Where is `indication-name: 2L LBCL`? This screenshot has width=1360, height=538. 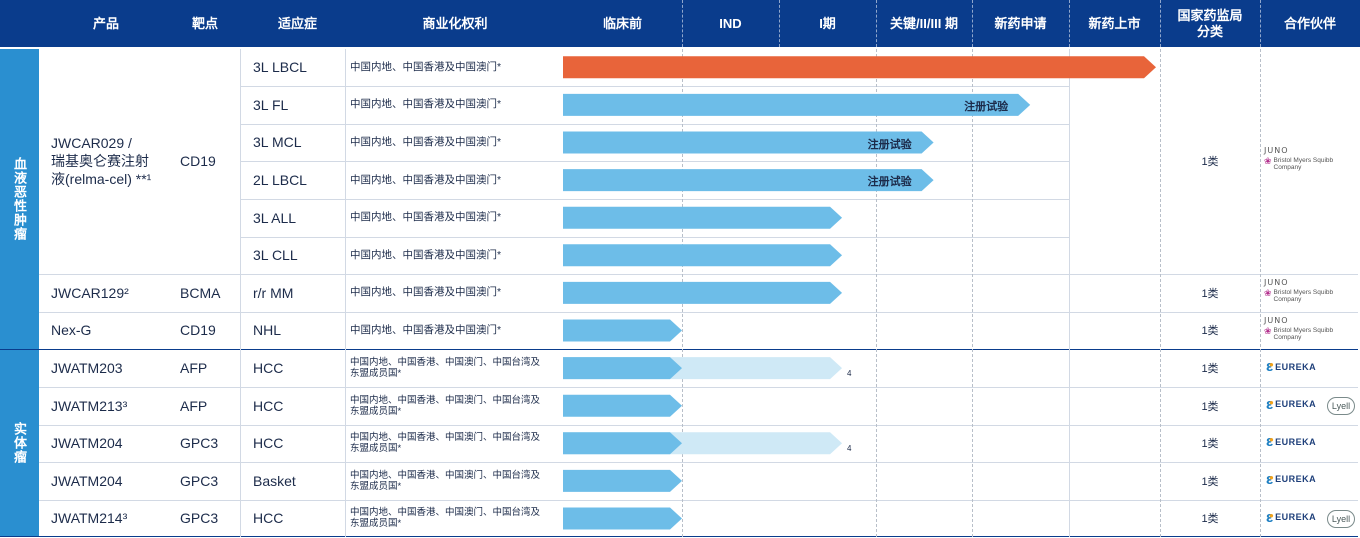
indication-name: 2L LBCL is located at coordinates (280, 180).